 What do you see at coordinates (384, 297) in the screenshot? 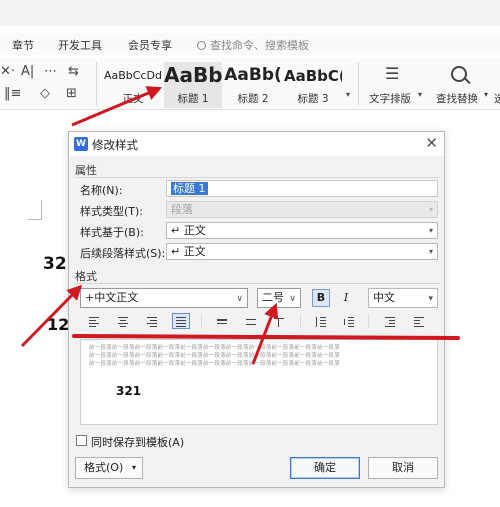
I see `script-value: 中文` at bounding box center [384, 297].